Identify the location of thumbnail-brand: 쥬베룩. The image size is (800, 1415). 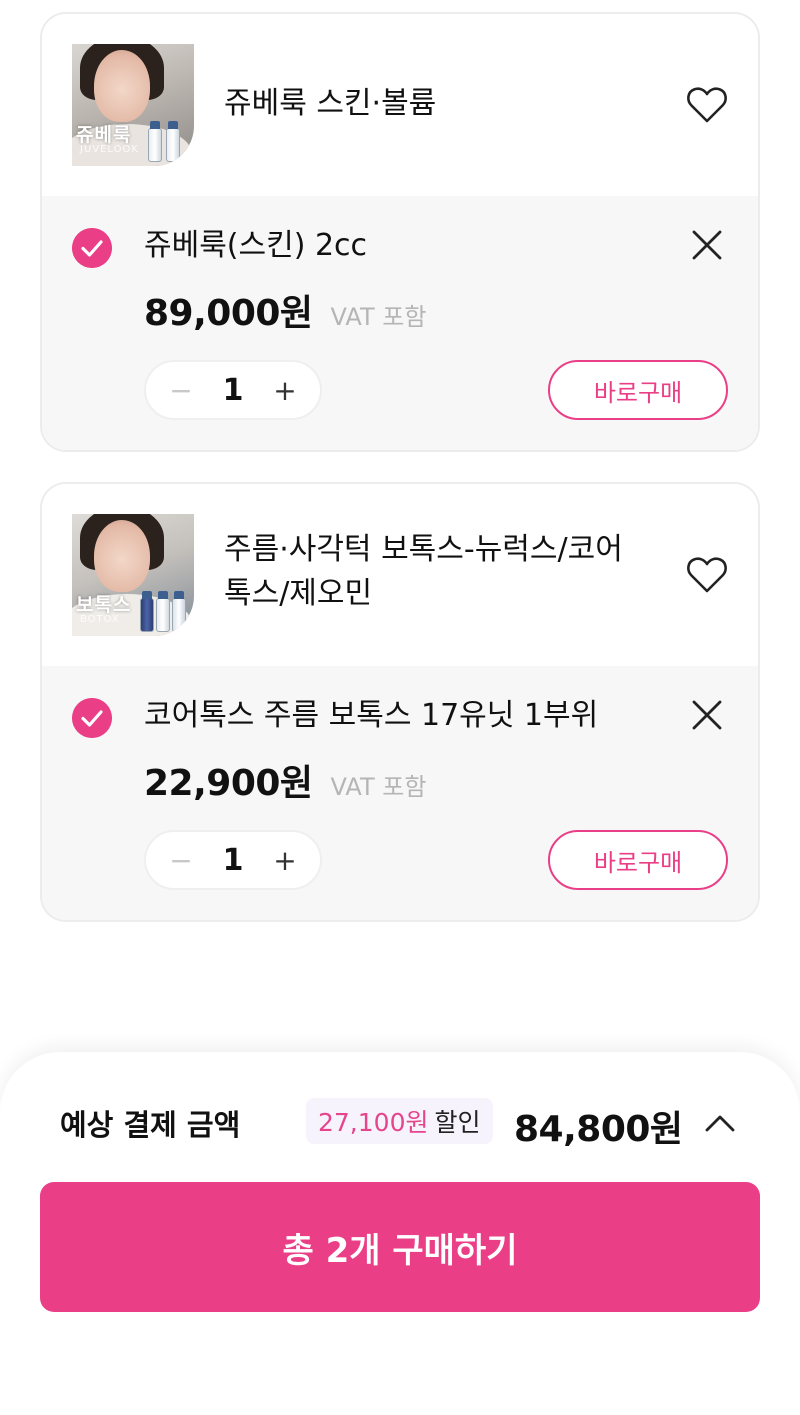
(104, 135).